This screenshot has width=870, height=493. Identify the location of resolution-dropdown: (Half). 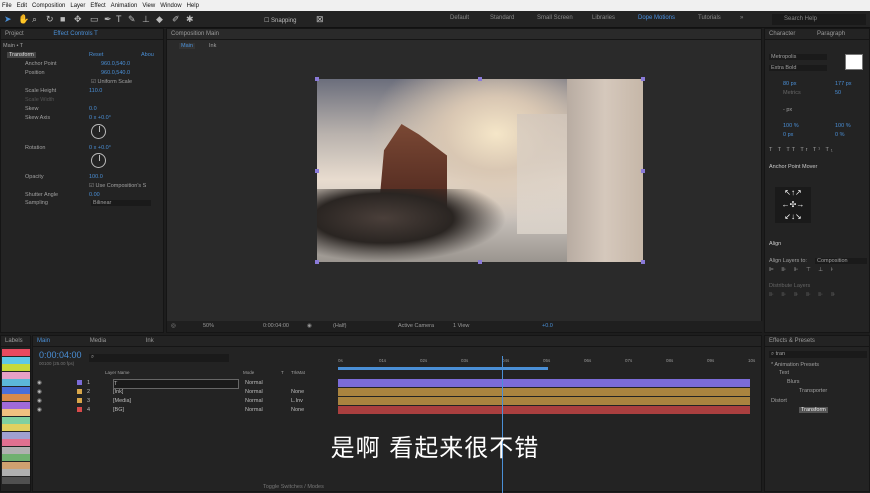
(339, 326).